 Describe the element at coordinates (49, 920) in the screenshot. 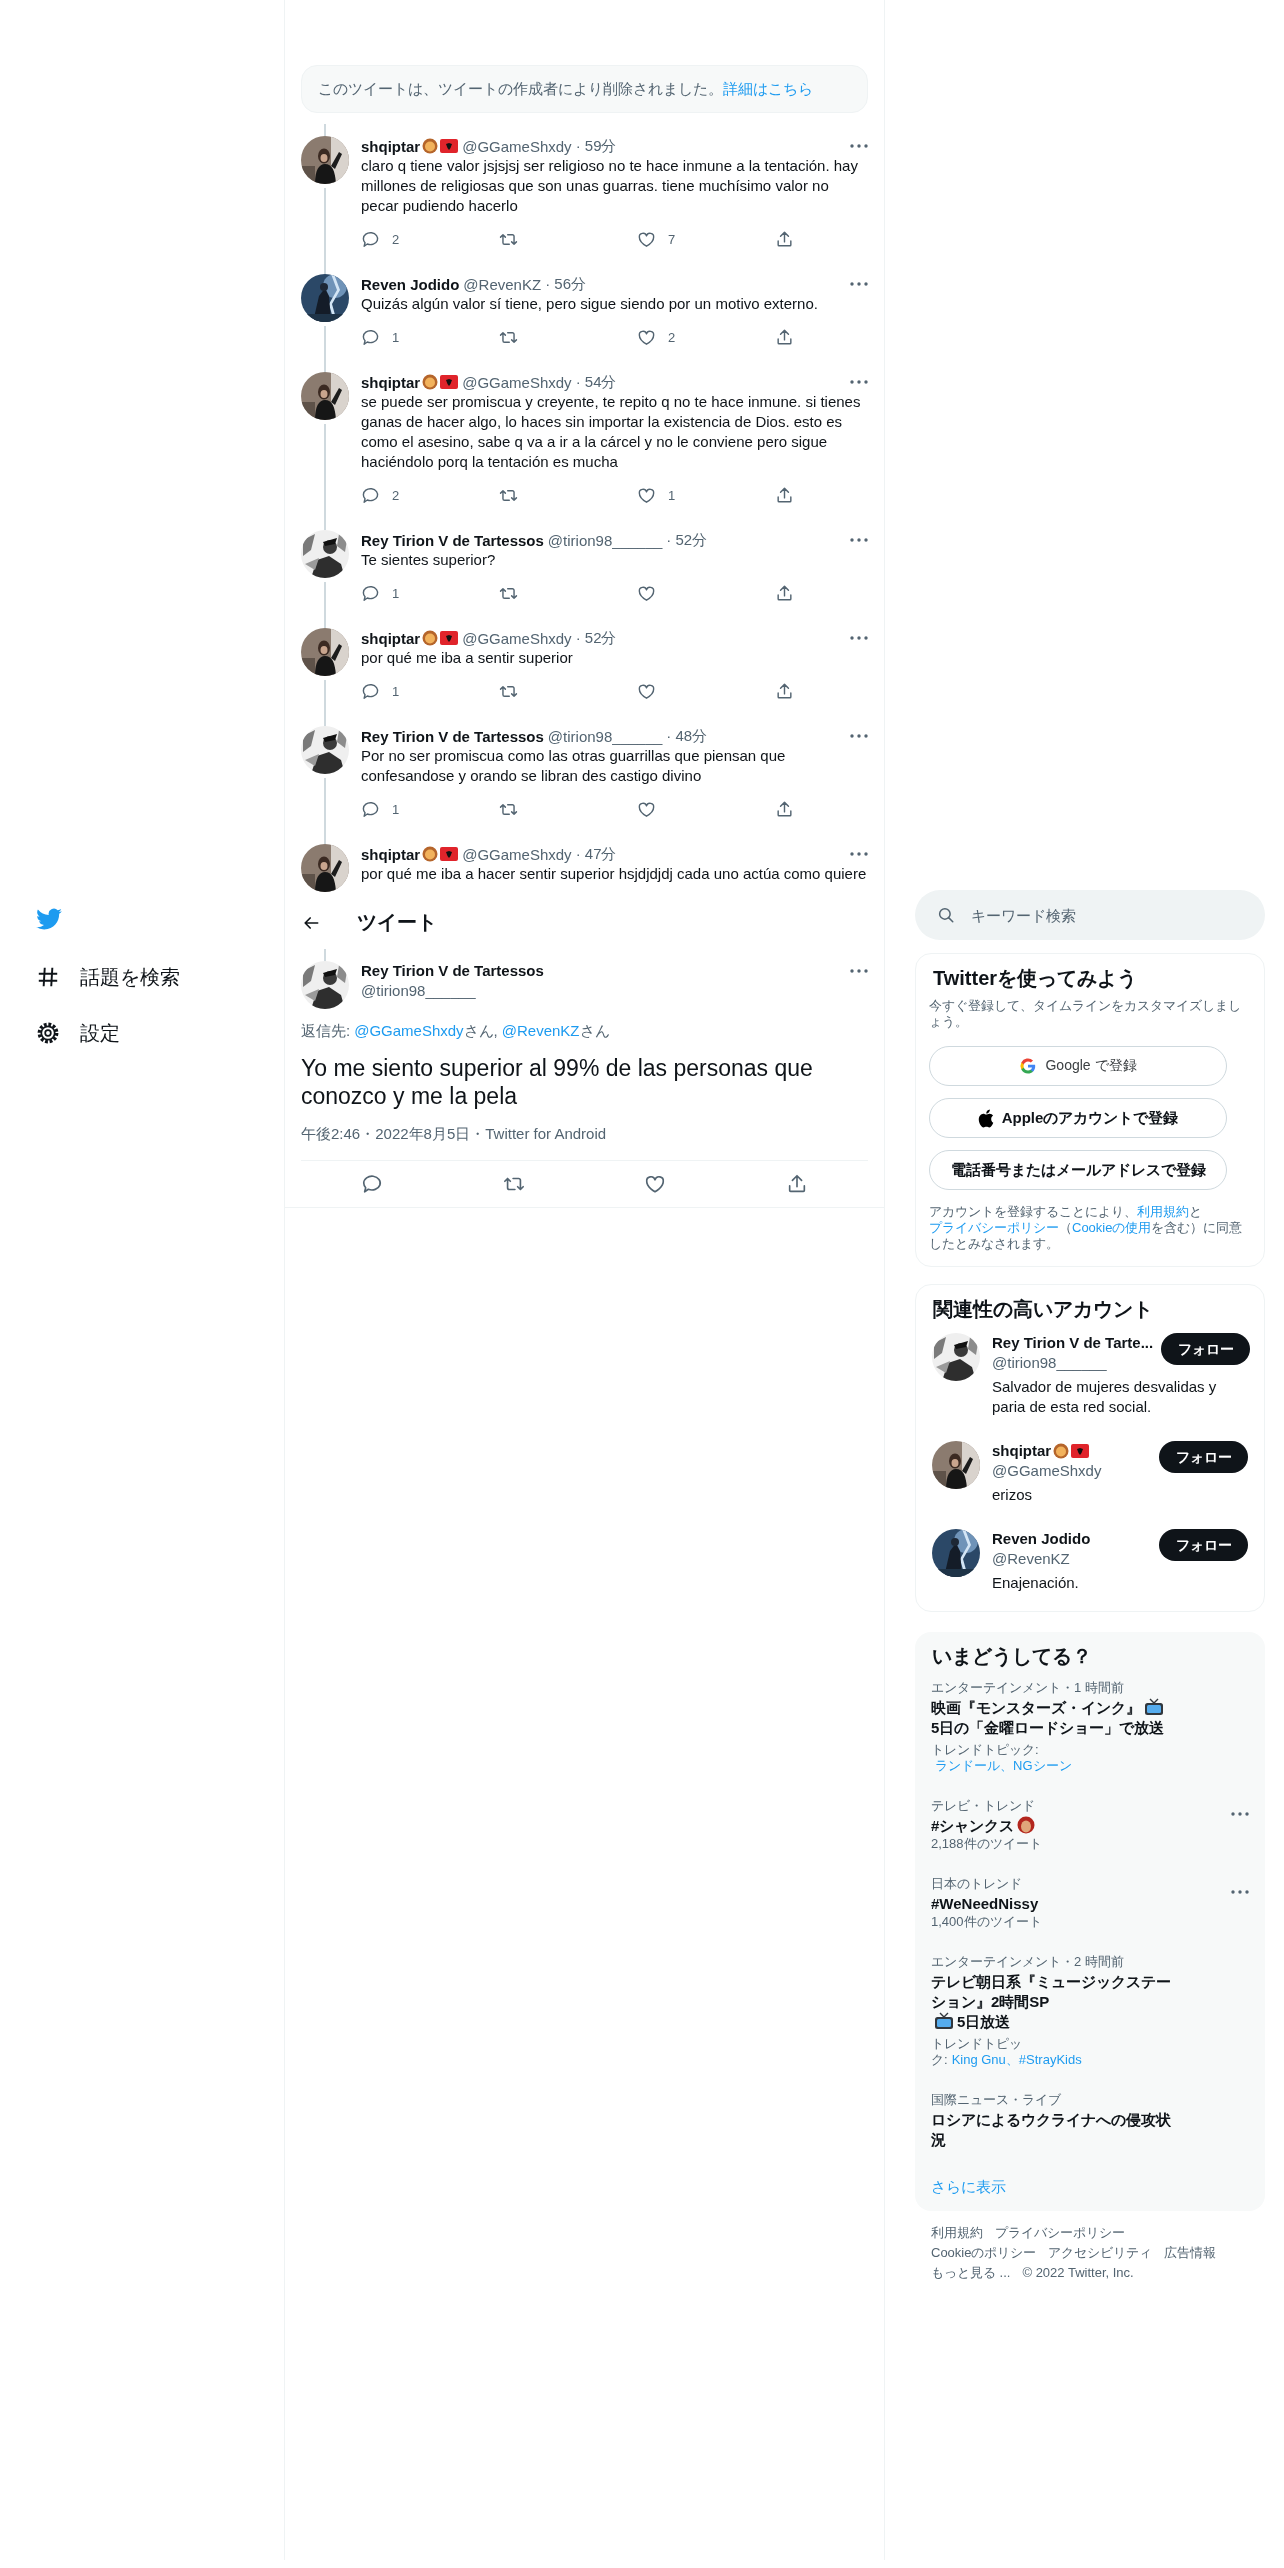

I see `bird-logo-icon` at that location.